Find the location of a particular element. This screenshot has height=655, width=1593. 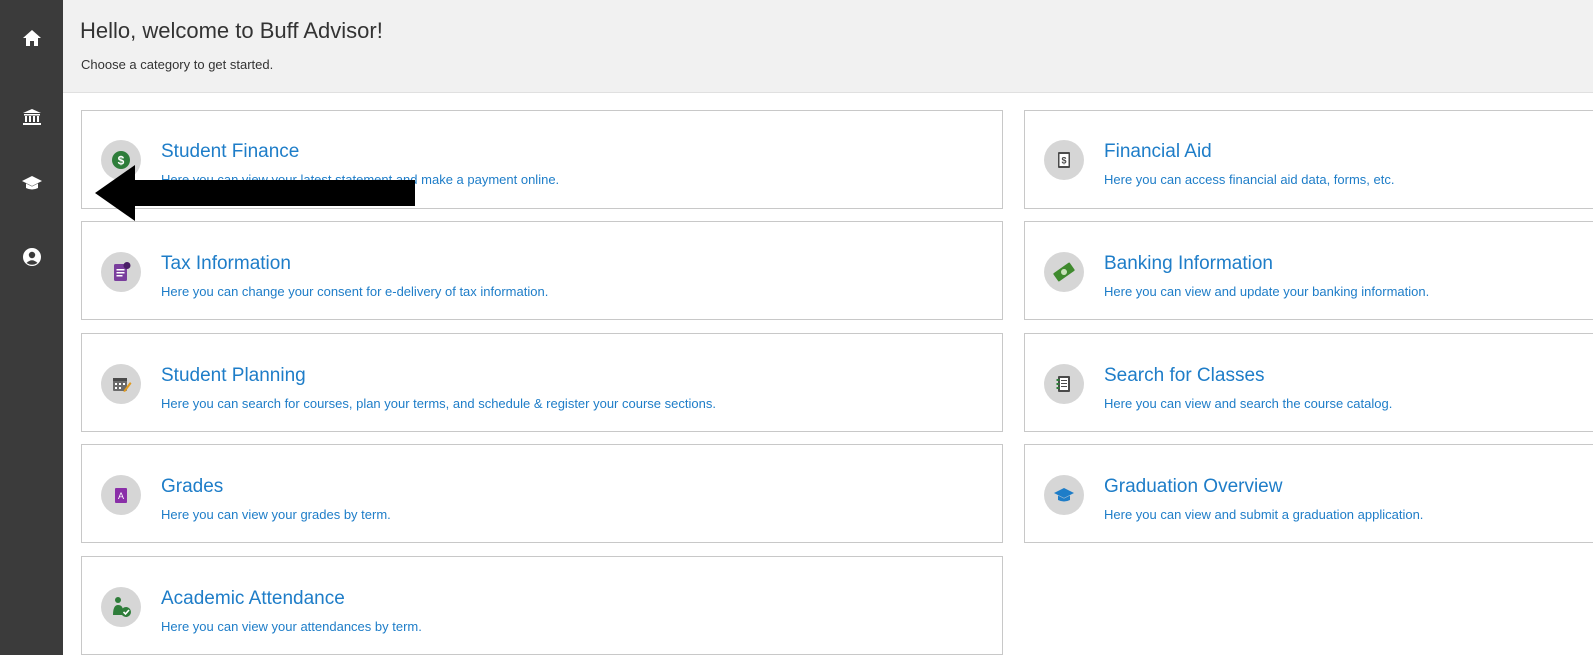

dollar-coin-icon: $ is located at coordinates (121, 160).